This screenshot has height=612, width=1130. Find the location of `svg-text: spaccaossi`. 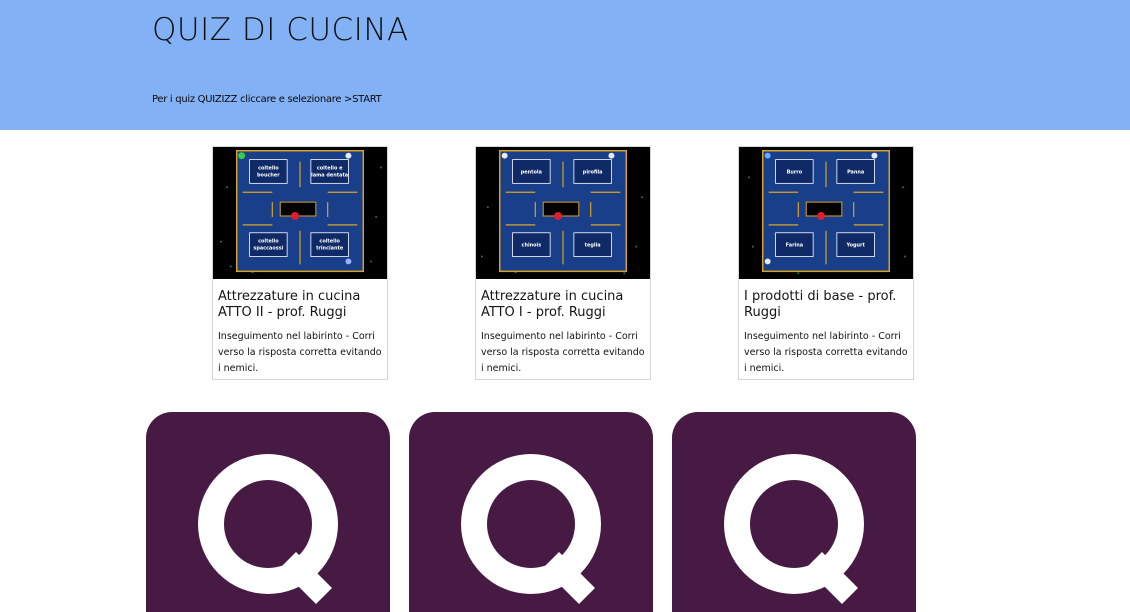

svg-text: spaccaossi is located at coordinates (268, 249).